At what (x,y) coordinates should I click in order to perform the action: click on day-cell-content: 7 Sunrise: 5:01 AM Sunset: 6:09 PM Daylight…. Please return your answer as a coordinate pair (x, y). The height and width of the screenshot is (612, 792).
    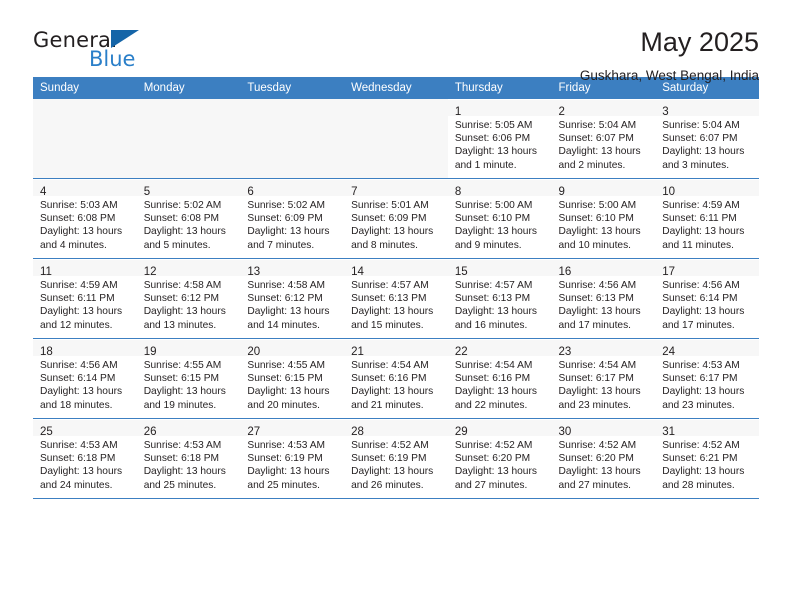
    Looking at the image, I should click on (396, 218).